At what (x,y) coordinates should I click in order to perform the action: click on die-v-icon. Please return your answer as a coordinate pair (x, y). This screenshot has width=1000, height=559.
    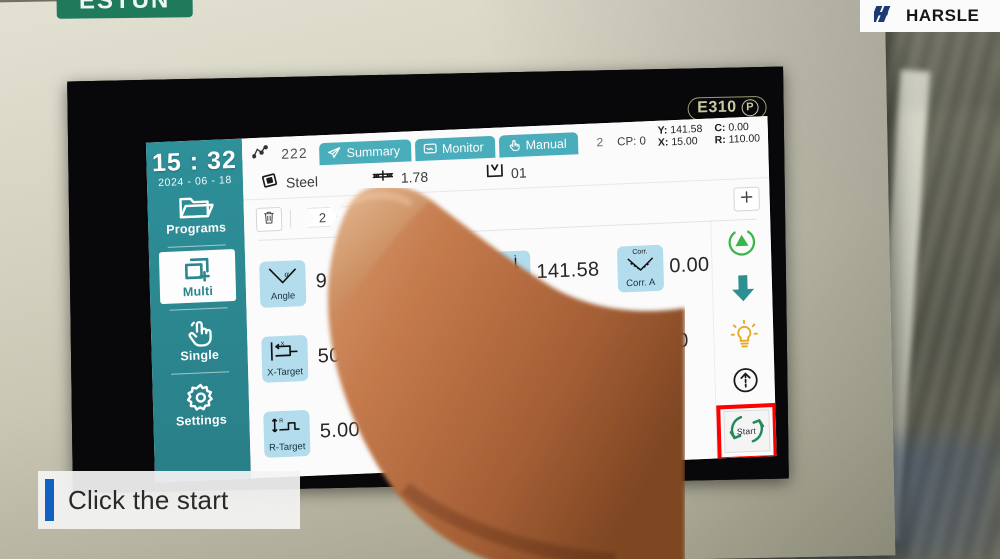
    Looking at the image, I should click on (495, 173).